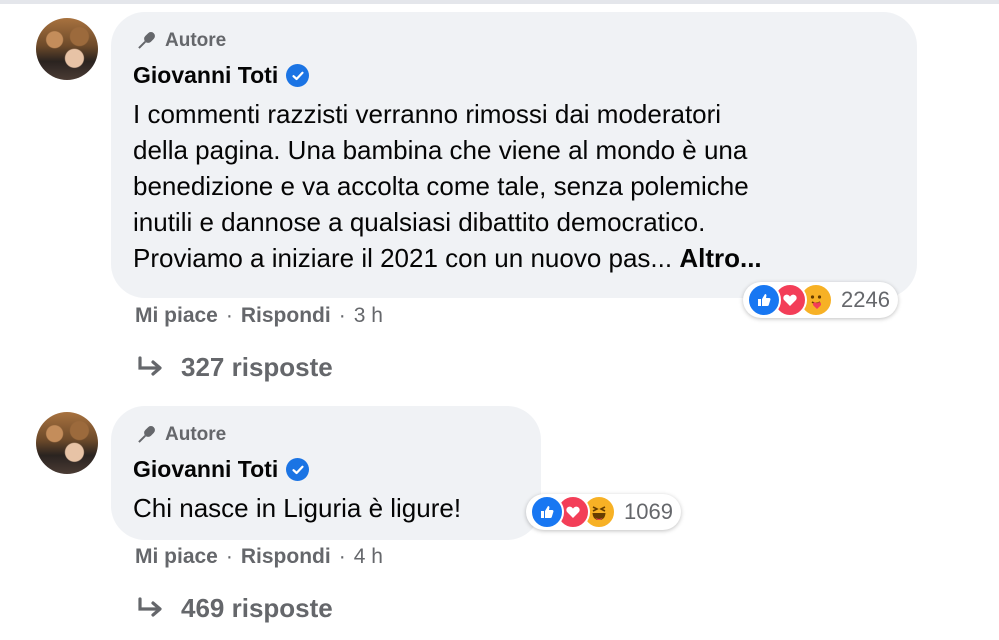  What do you see at coordinates (603, 512) in the screenshot?
I see `reactions-summary: 1069` at bounding box center [603, 512].